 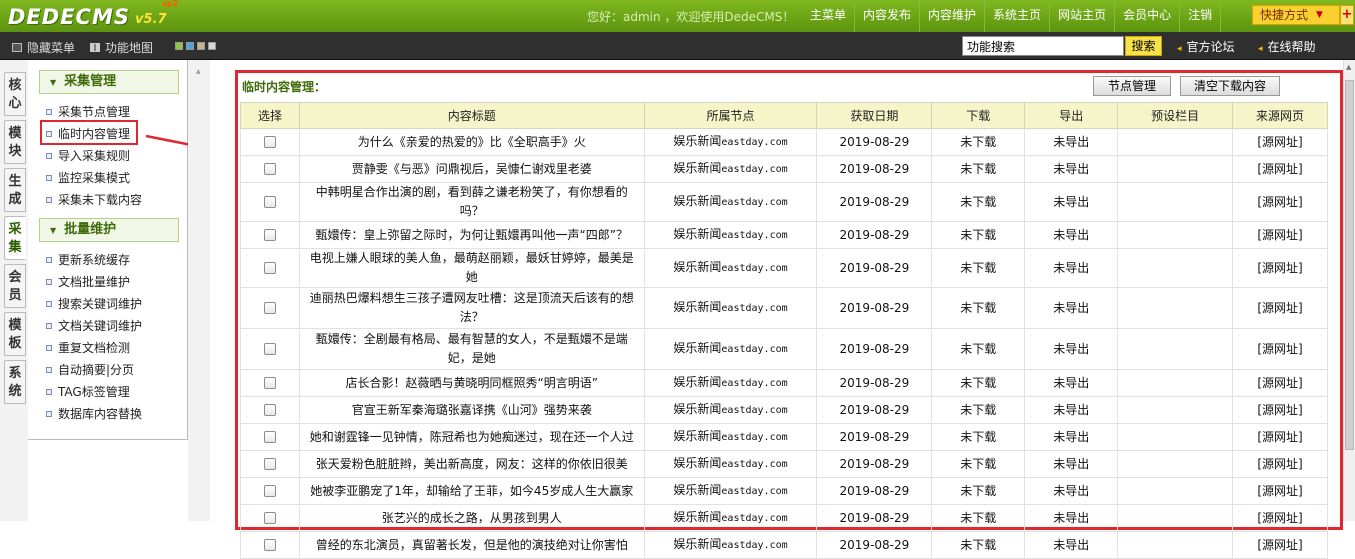 What do you see at coordinates (15, 334) in the screenshot?
I see `tab-template: 模板` at bounding box center [15, 334].